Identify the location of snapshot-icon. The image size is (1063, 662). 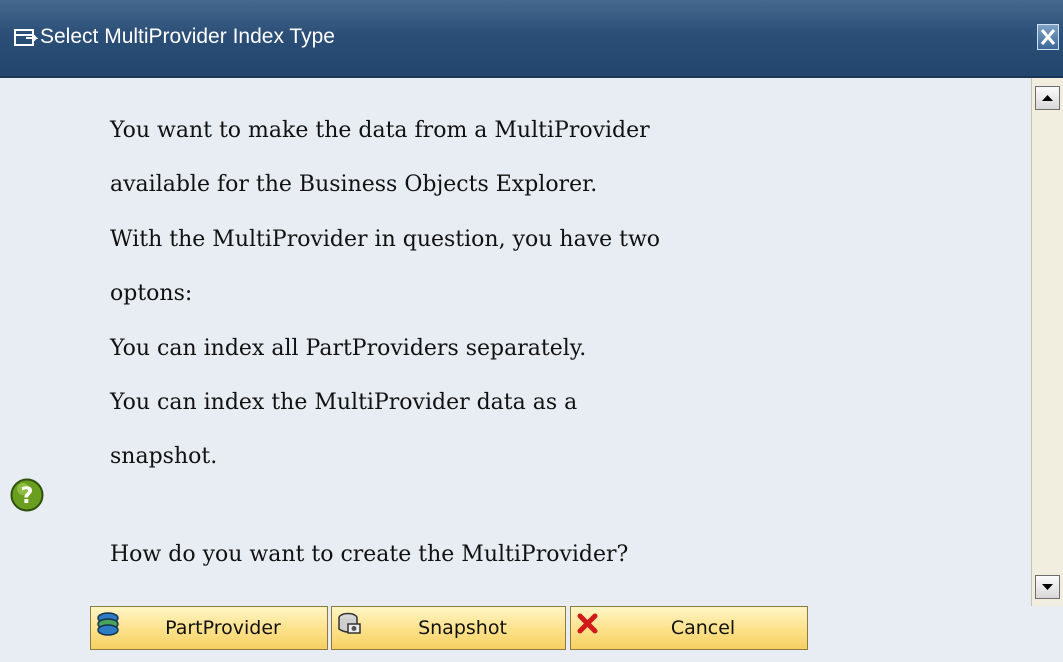
(349, 624).